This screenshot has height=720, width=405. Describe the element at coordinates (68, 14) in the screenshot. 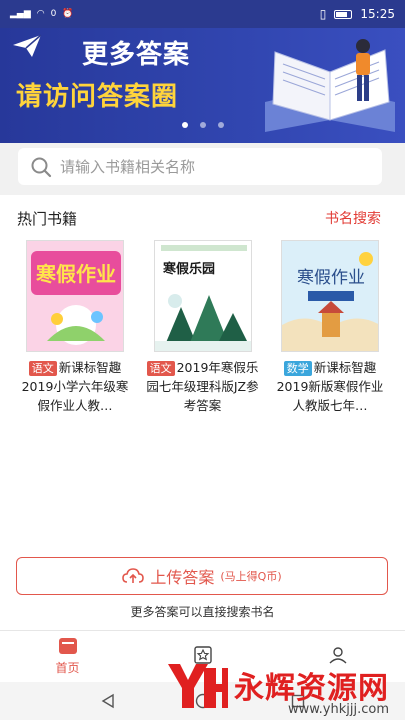

I see `alarm-icon: ⏰` at that location.